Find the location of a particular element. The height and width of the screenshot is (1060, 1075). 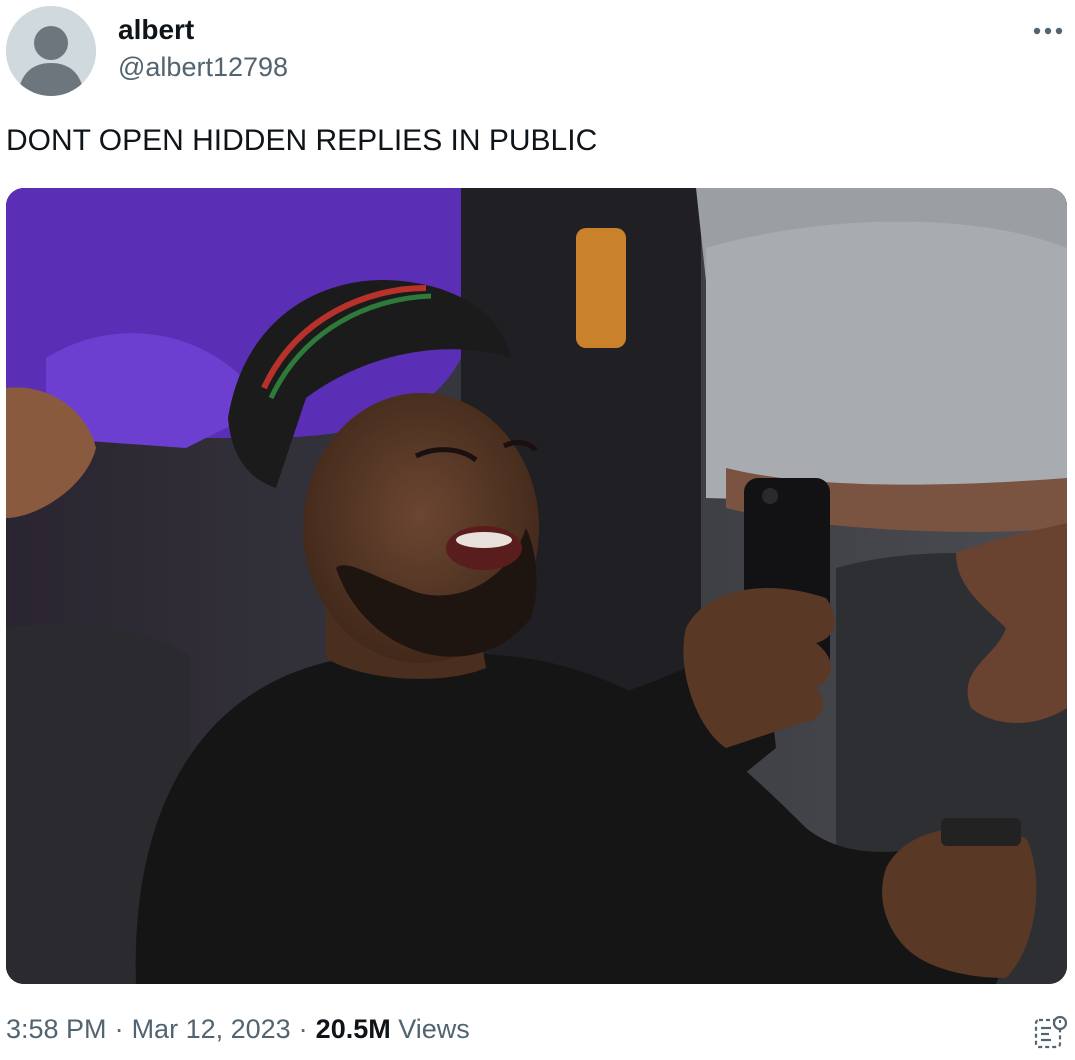

analytics-button is located at coordinates (1051, 1032).